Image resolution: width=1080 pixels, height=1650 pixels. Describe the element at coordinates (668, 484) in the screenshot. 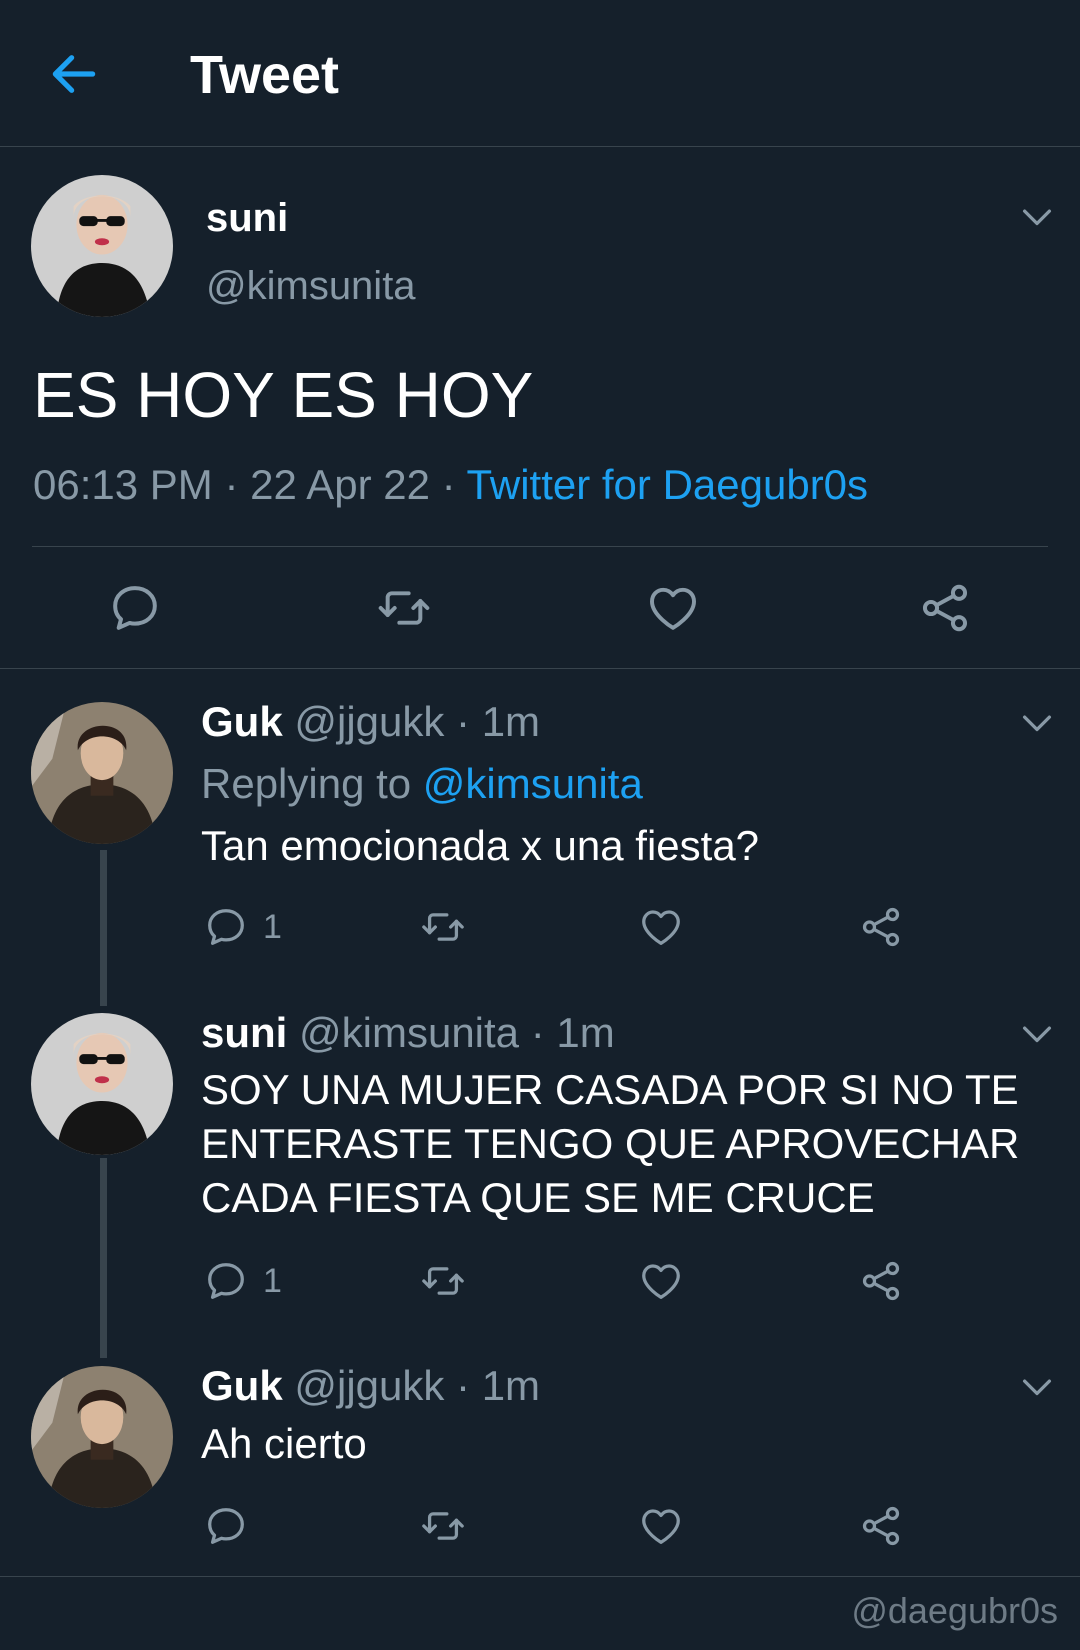

I see `tweet-source-link: Twitter for Daegubr0s` at that location.